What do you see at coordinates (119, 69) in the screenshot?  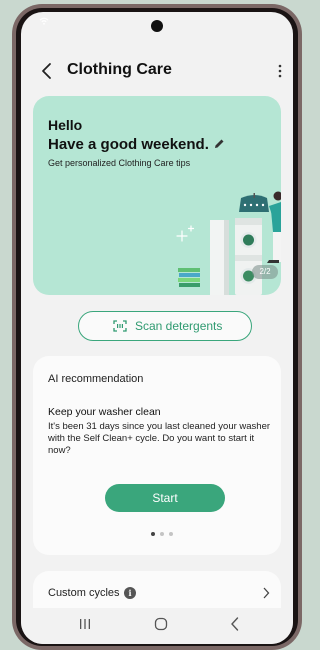 I see `page-title: Clothing Care` at bounding box center [119, 69].